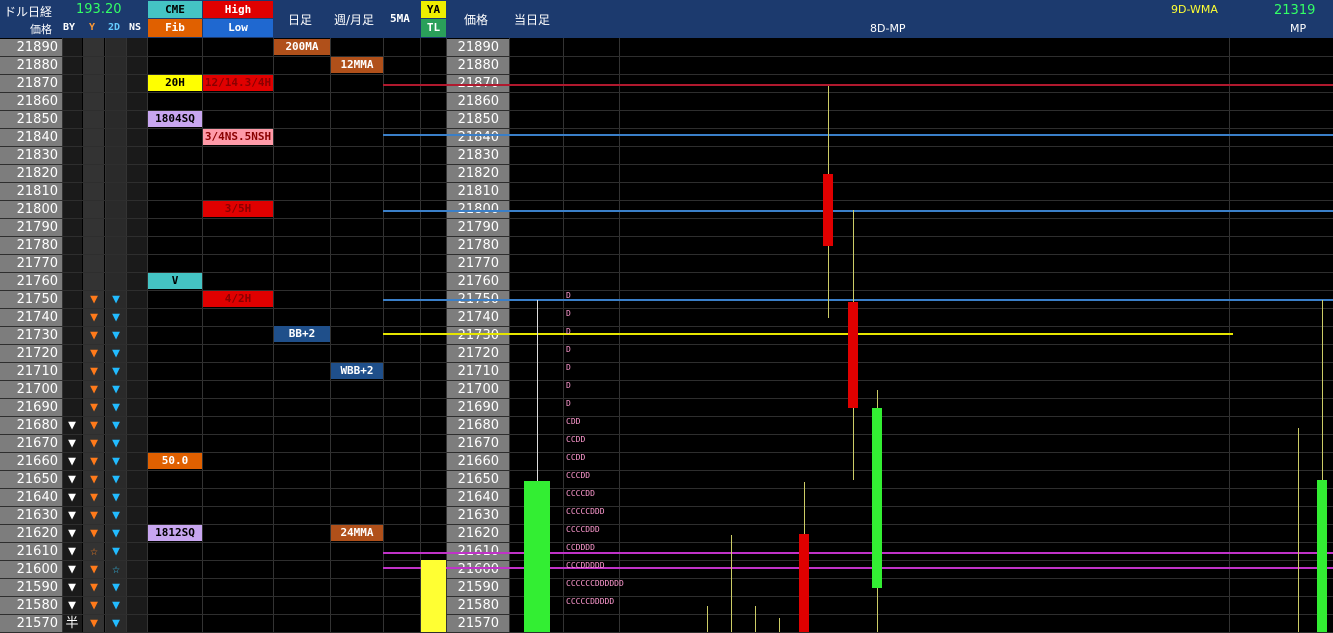 This screenshot has width=1333, height=633. I want to click on price-cell-right: 21570, so click(478, 623).